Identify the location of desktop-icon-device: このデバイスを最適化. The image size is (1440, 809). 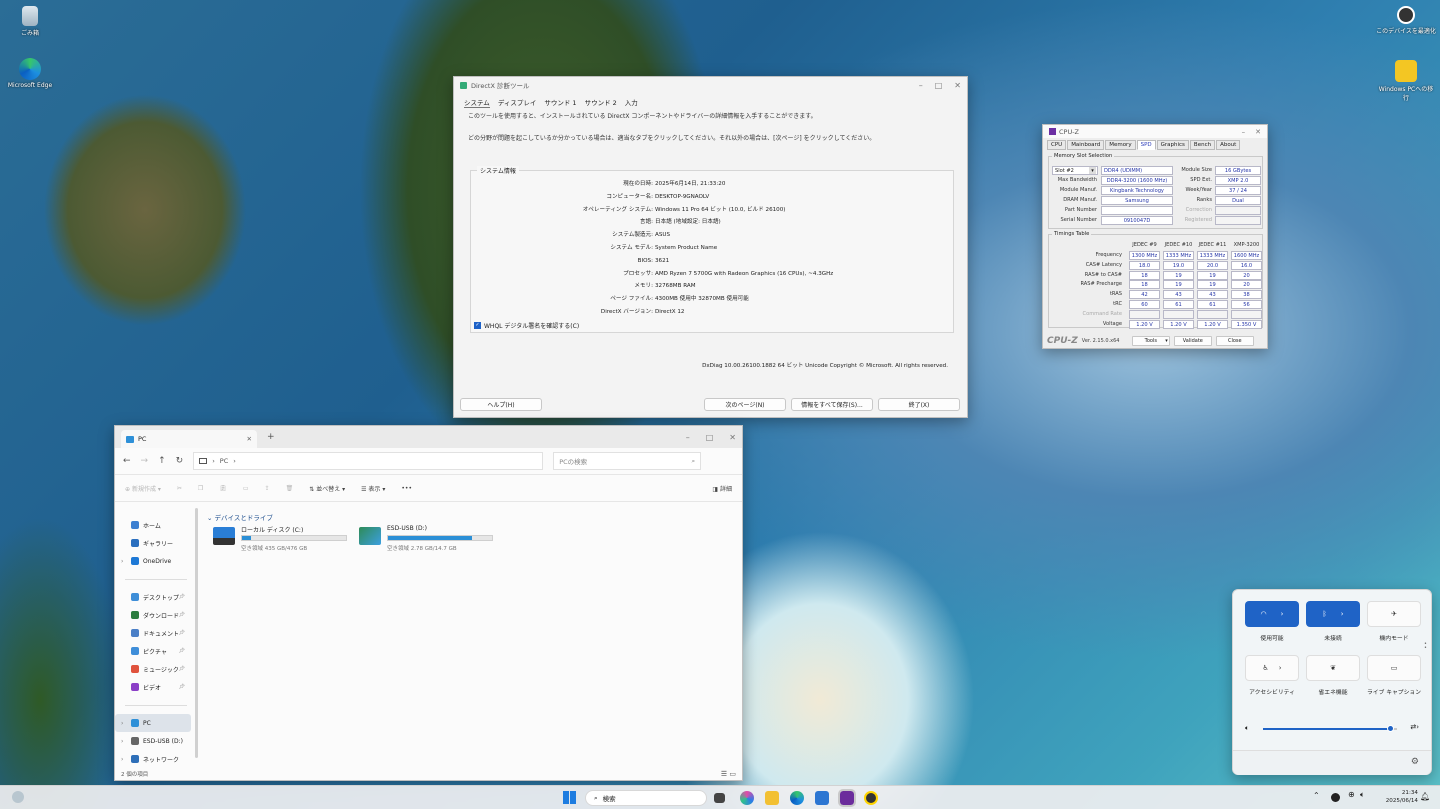
(1406, 20).